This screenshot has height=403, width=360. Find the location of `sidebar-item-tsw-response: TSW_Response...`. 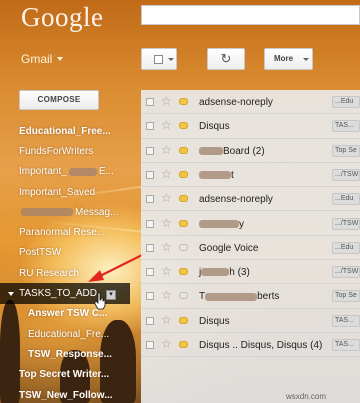

sidebar-item-tsw-response: TSW_Response... is located at coordinates (65, 354).